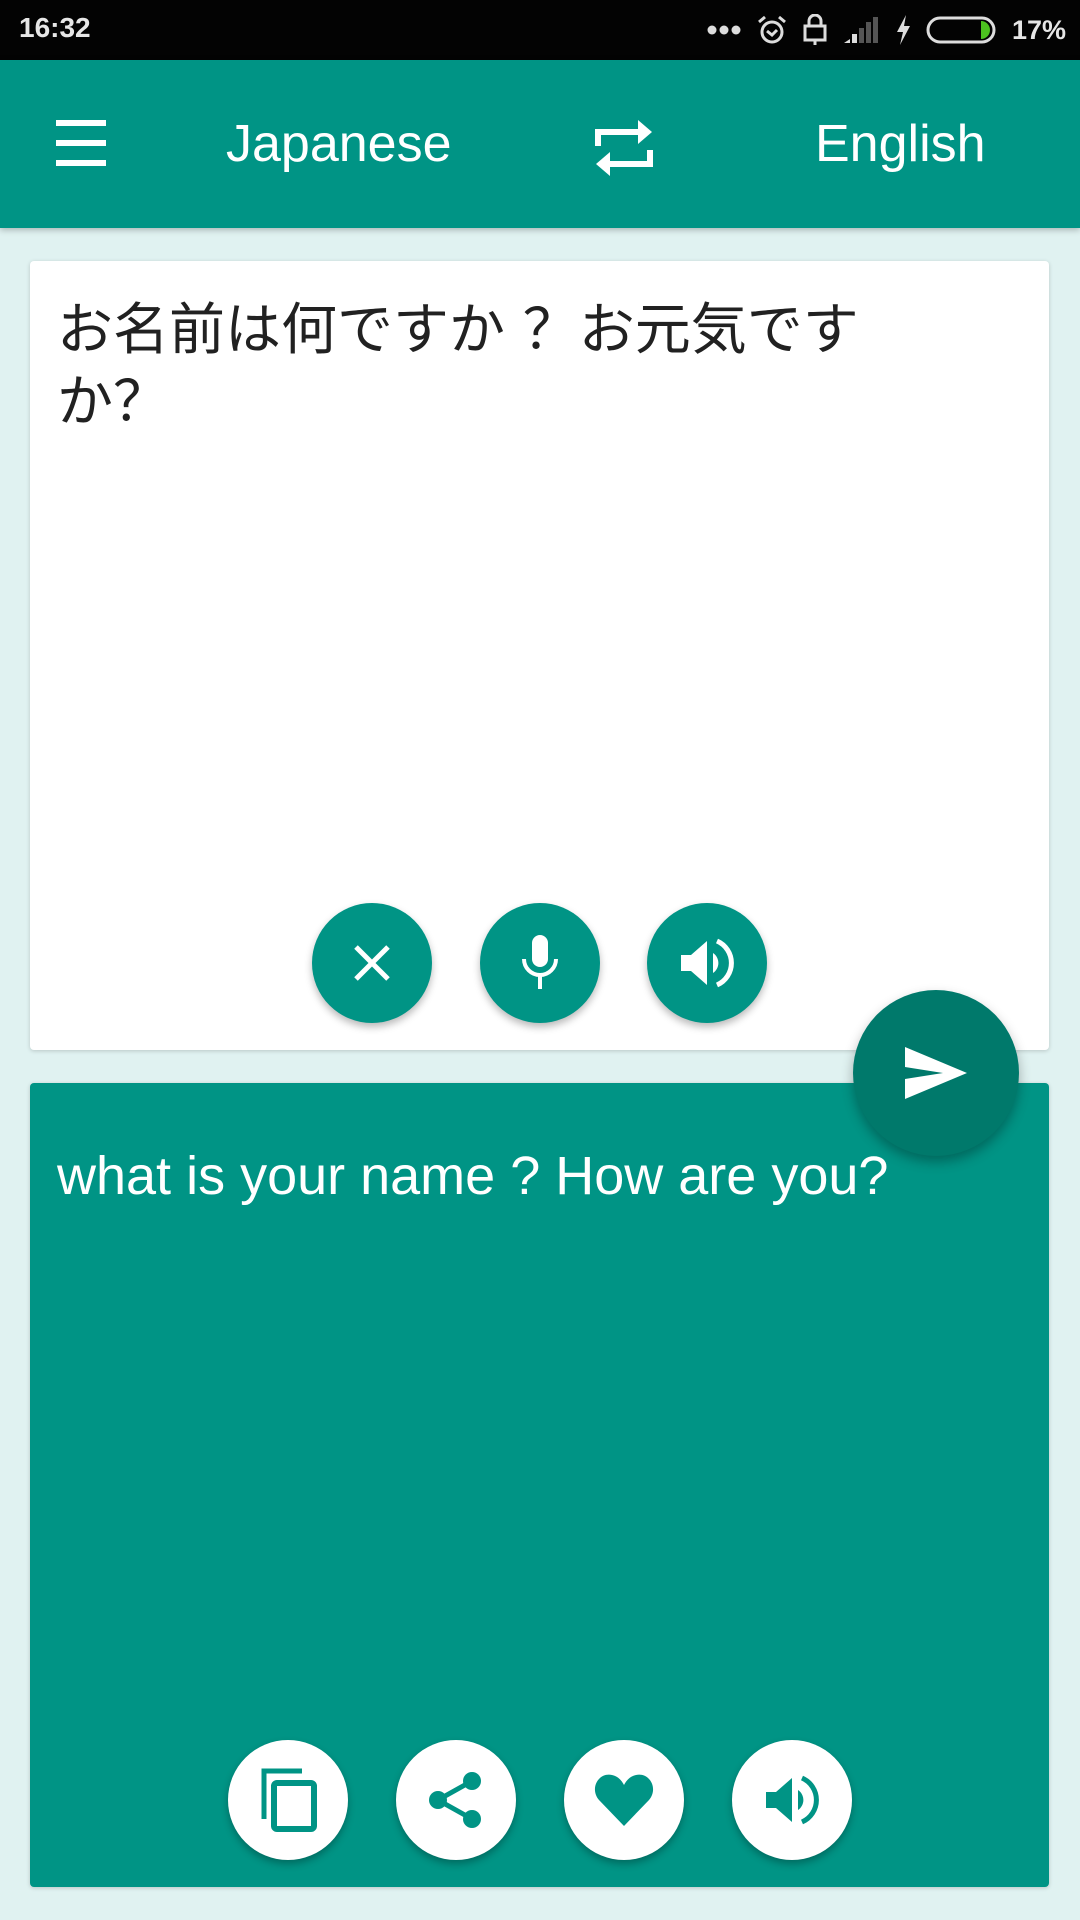 Image resolution: width=1080 pixels, height=1920 pixels. What do you see at coordinates (861, 30) in the screenshot?
I see `signal-icon` at bounding box center [861, 30].